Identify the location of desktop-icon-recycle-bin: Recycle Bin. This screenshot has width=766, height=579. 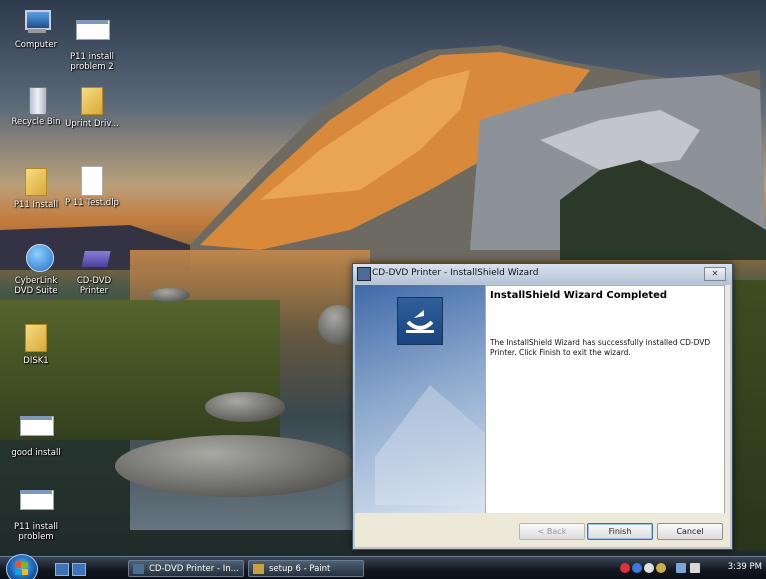
(36, 106).